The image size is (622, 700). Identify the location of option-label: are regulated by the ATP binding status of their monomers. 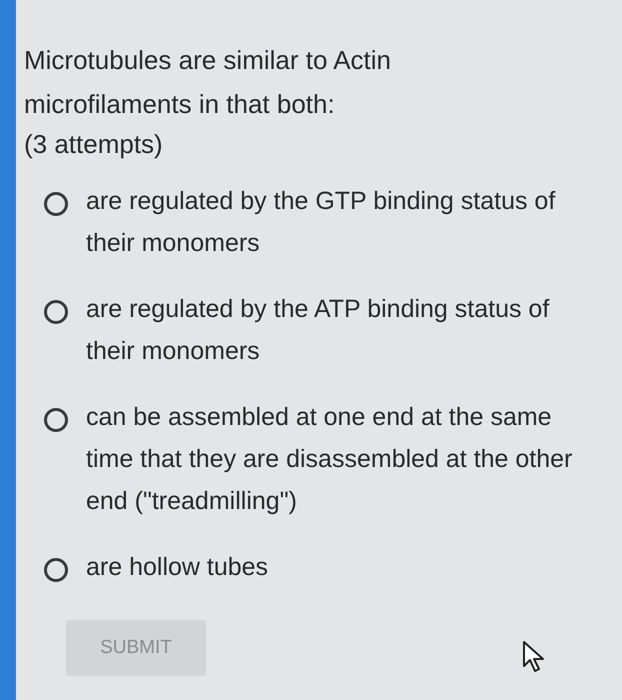
(318, 330).